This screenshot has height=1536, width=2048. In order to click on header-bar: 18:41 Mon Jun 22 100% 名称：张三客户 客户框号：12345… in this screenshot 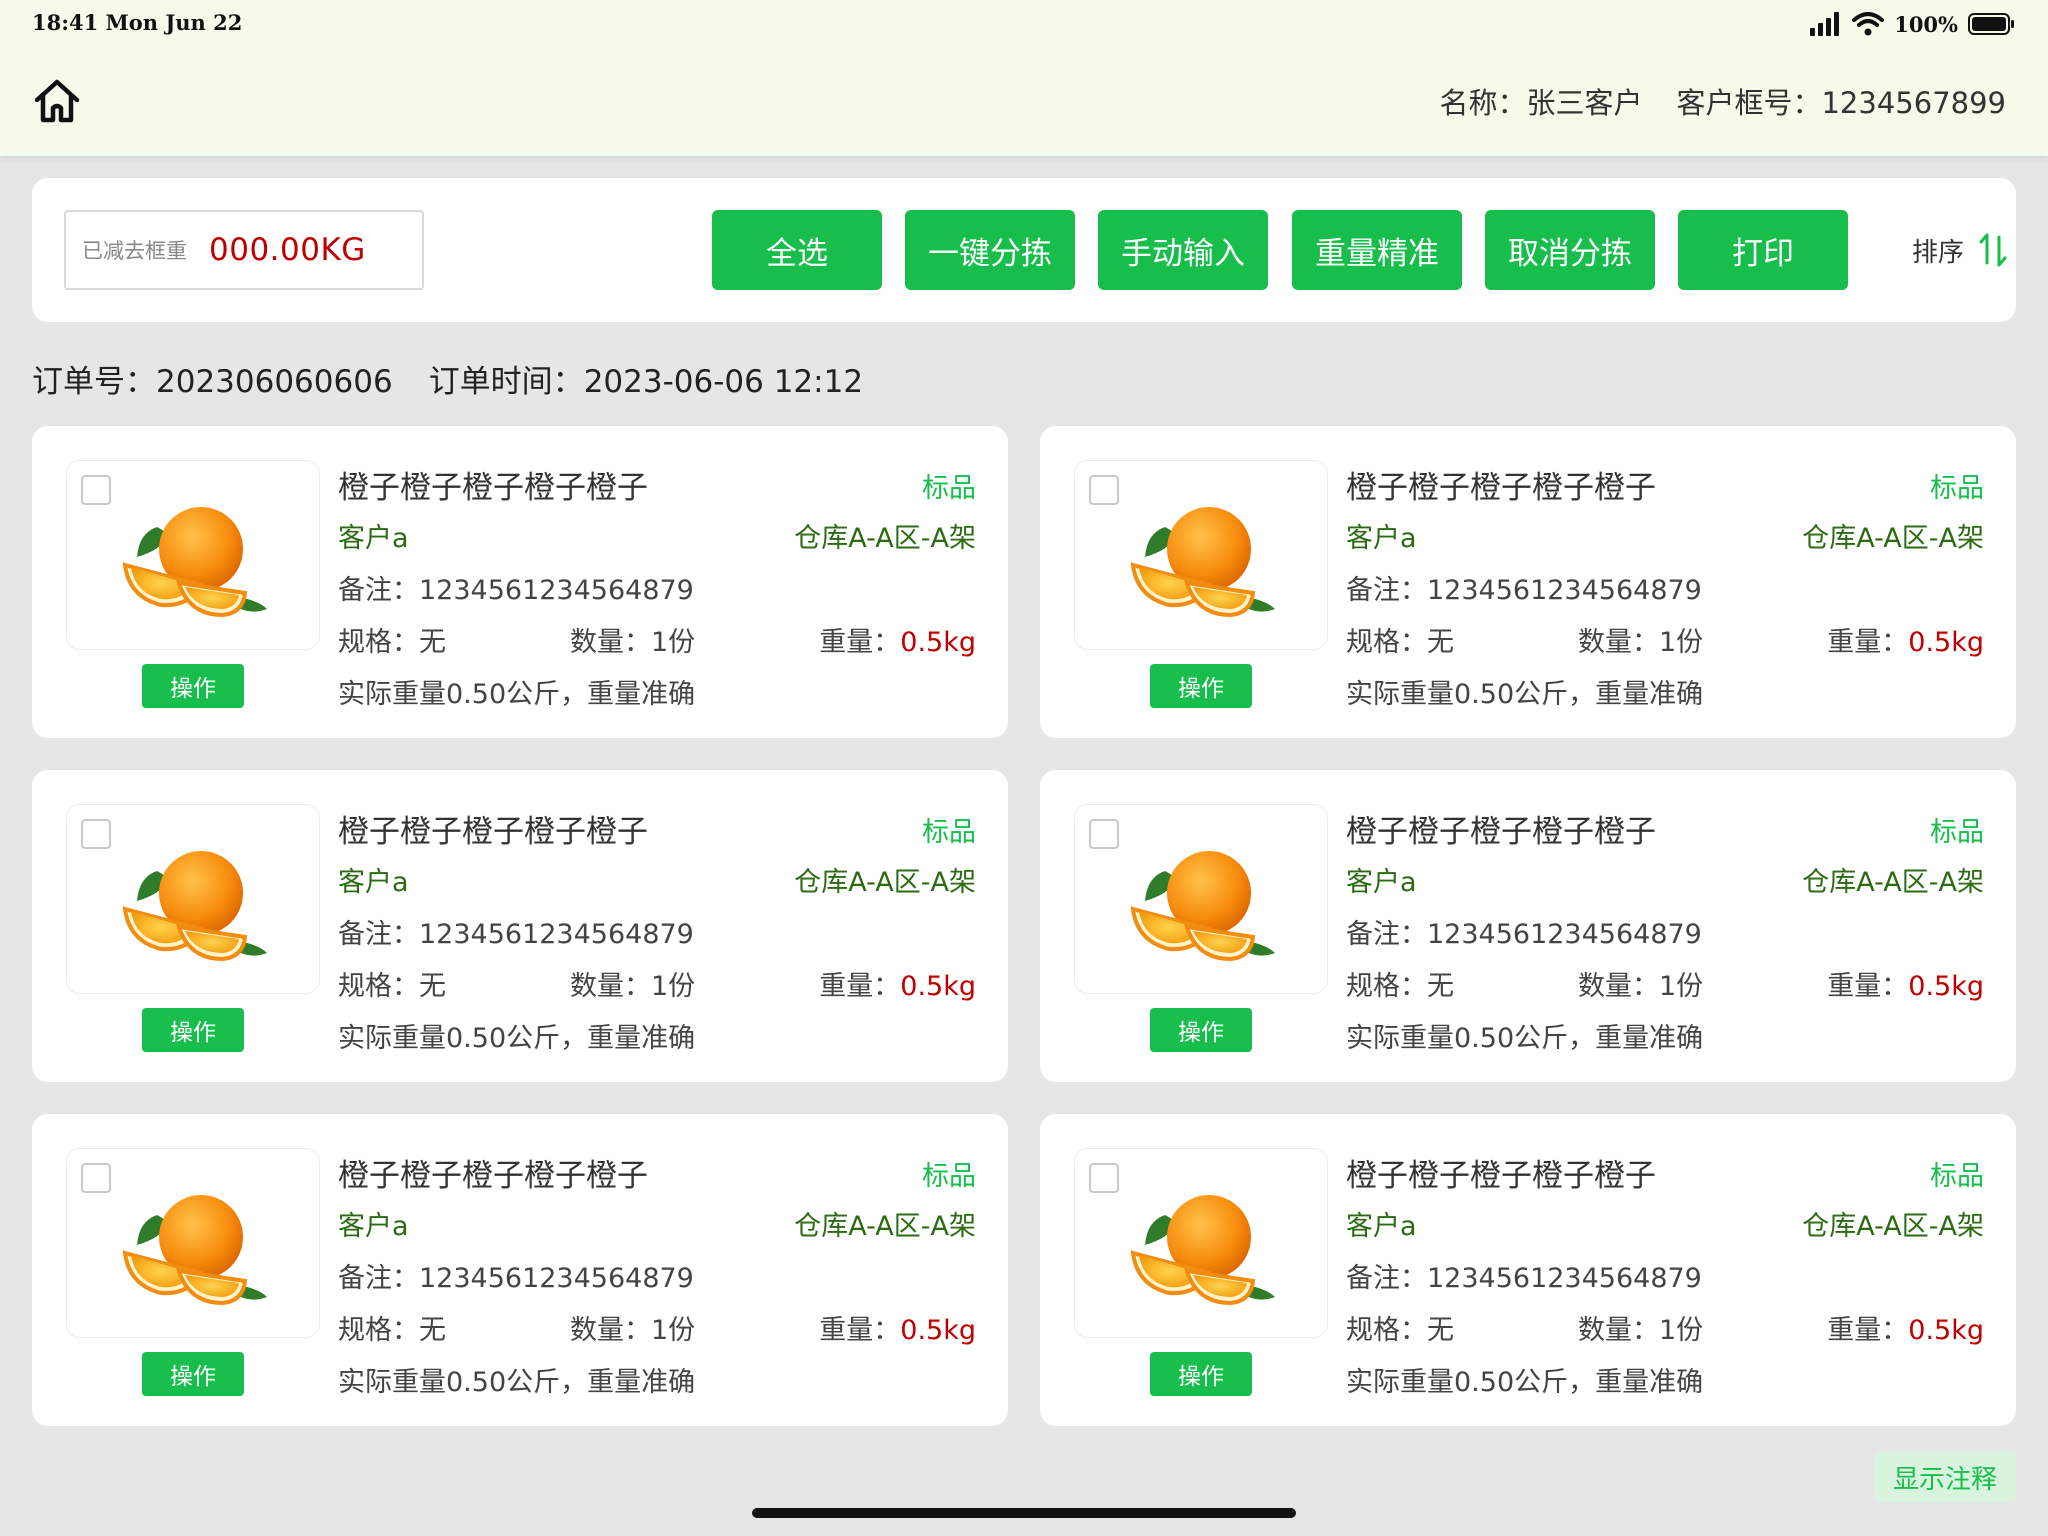, I will do `click(1024, 78)`.